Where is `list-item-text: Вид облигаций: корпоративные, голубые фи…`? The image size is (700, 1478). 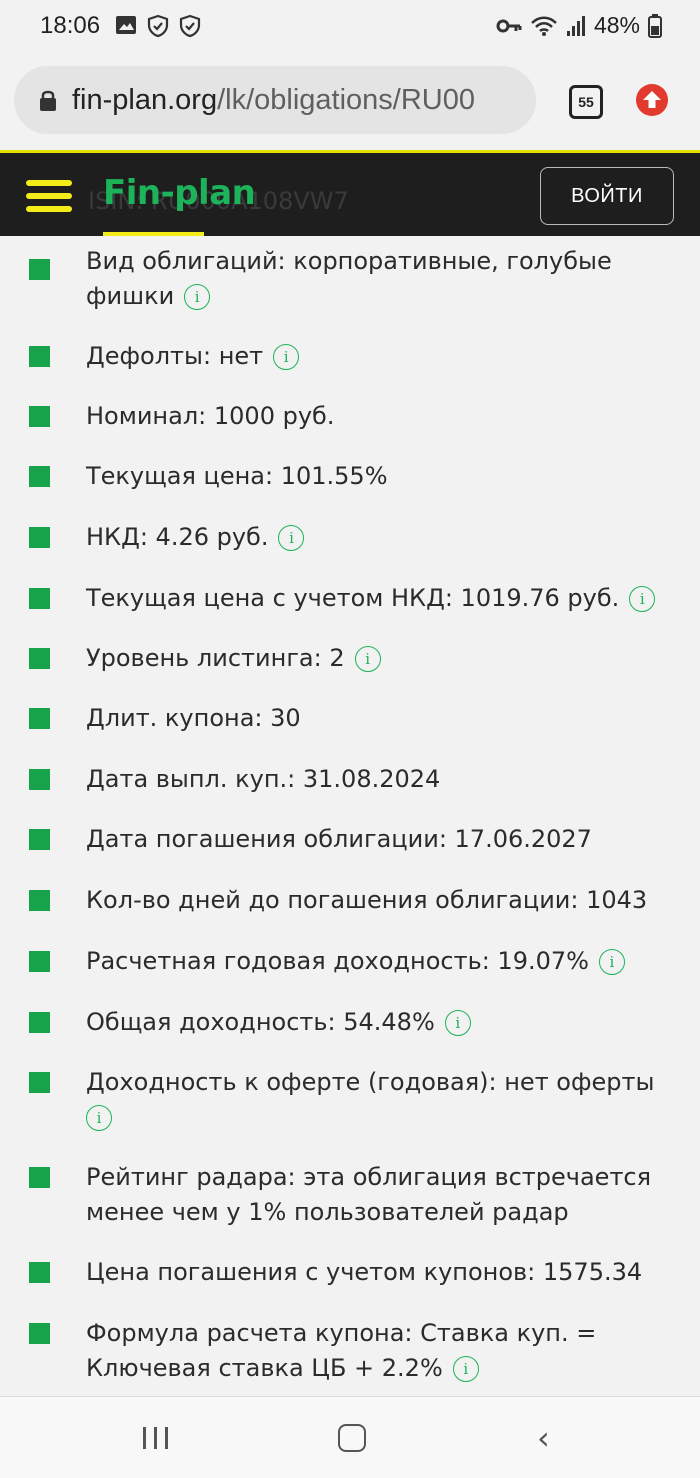
list-item-text: Вид облигаций: корпоративные, голубые фи… is located at coordinates (349, 278).